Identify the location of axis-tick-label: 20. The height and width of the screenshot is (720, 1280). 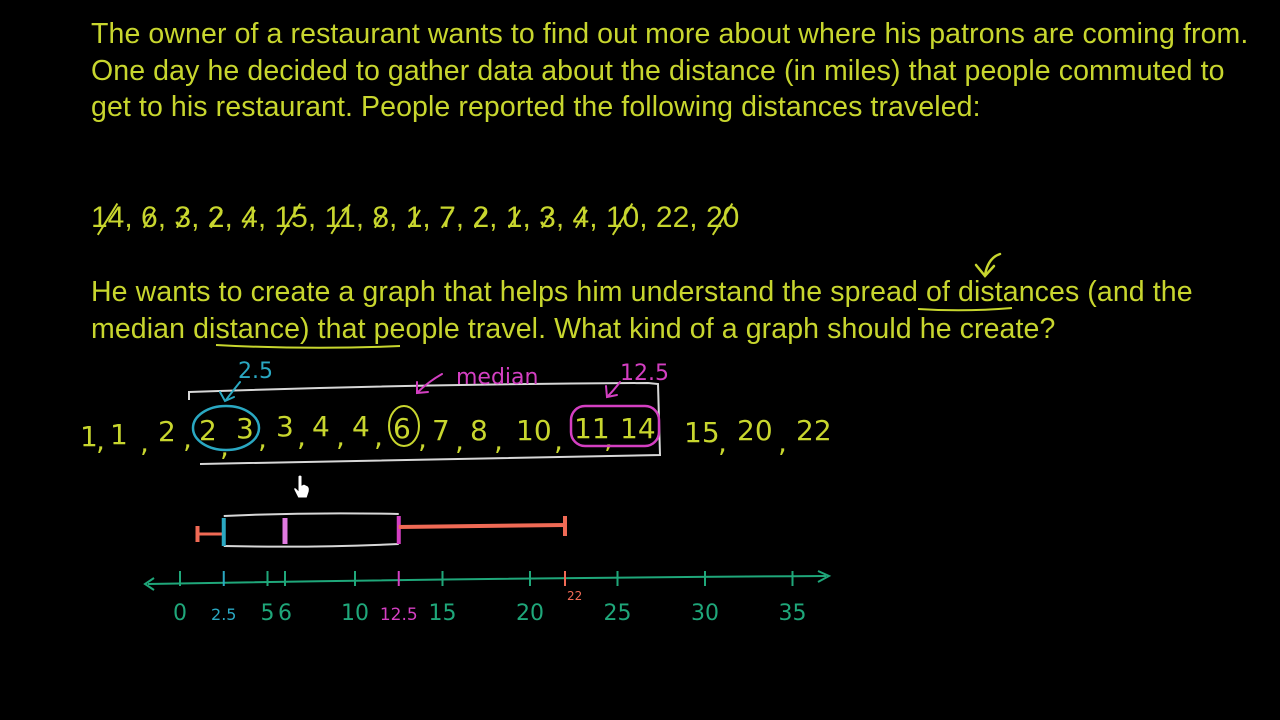
(530, 613).